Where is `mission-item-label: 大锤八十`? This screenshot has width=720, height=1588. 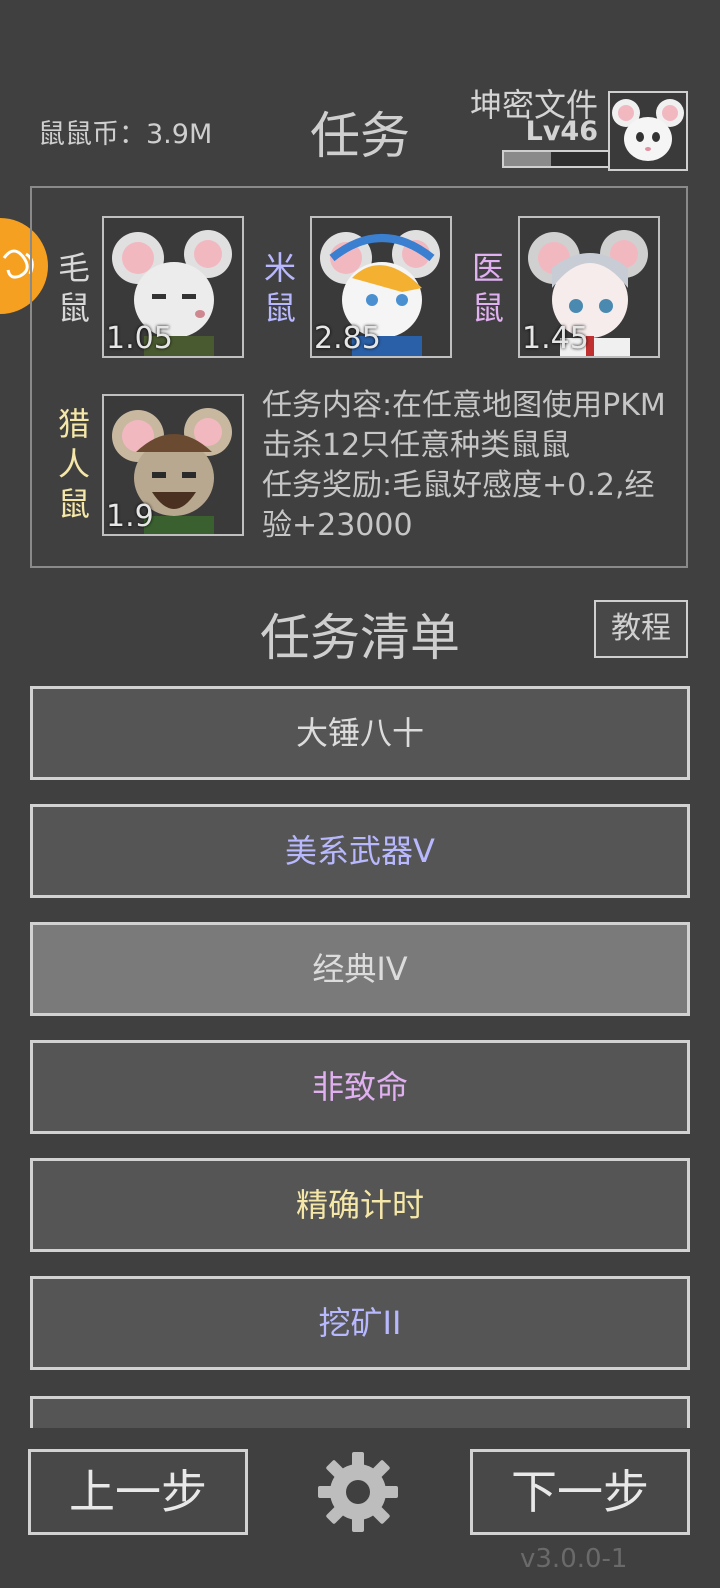 mission-item-label: 大锤八十 is located at coordinates (359, 733).